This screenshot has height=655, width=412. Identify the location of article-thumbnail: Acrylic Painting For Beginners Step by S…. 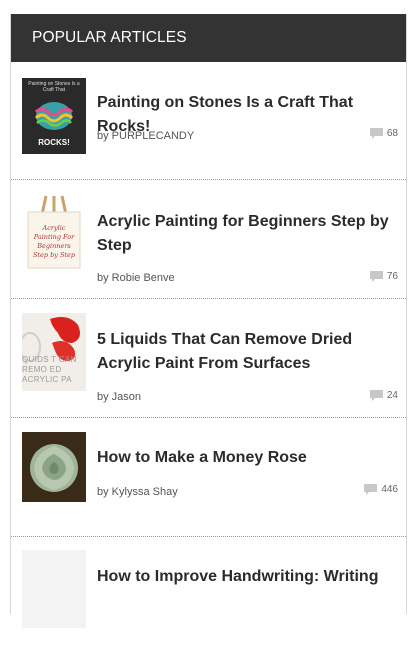
(54, 233).